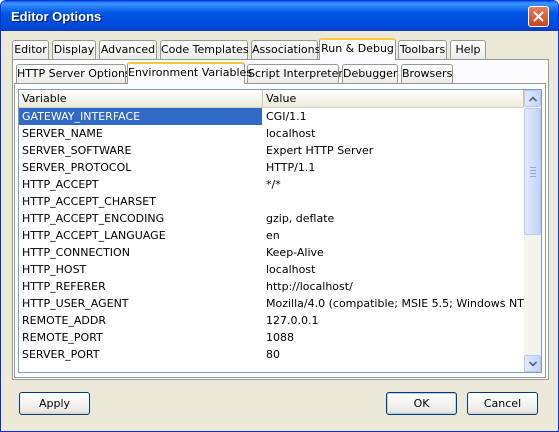  I want to click on window-title: Editor Options, so click(56, 16).